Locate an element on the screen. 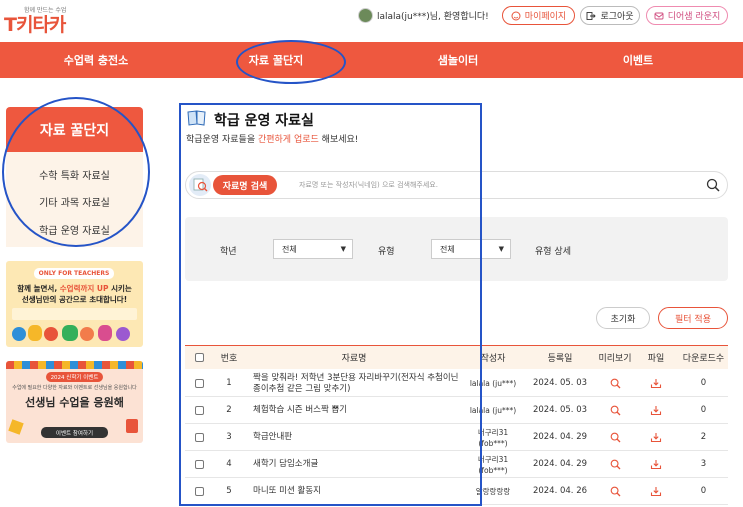  annotation-oval-sidebar is located at coordinates (76, 172).